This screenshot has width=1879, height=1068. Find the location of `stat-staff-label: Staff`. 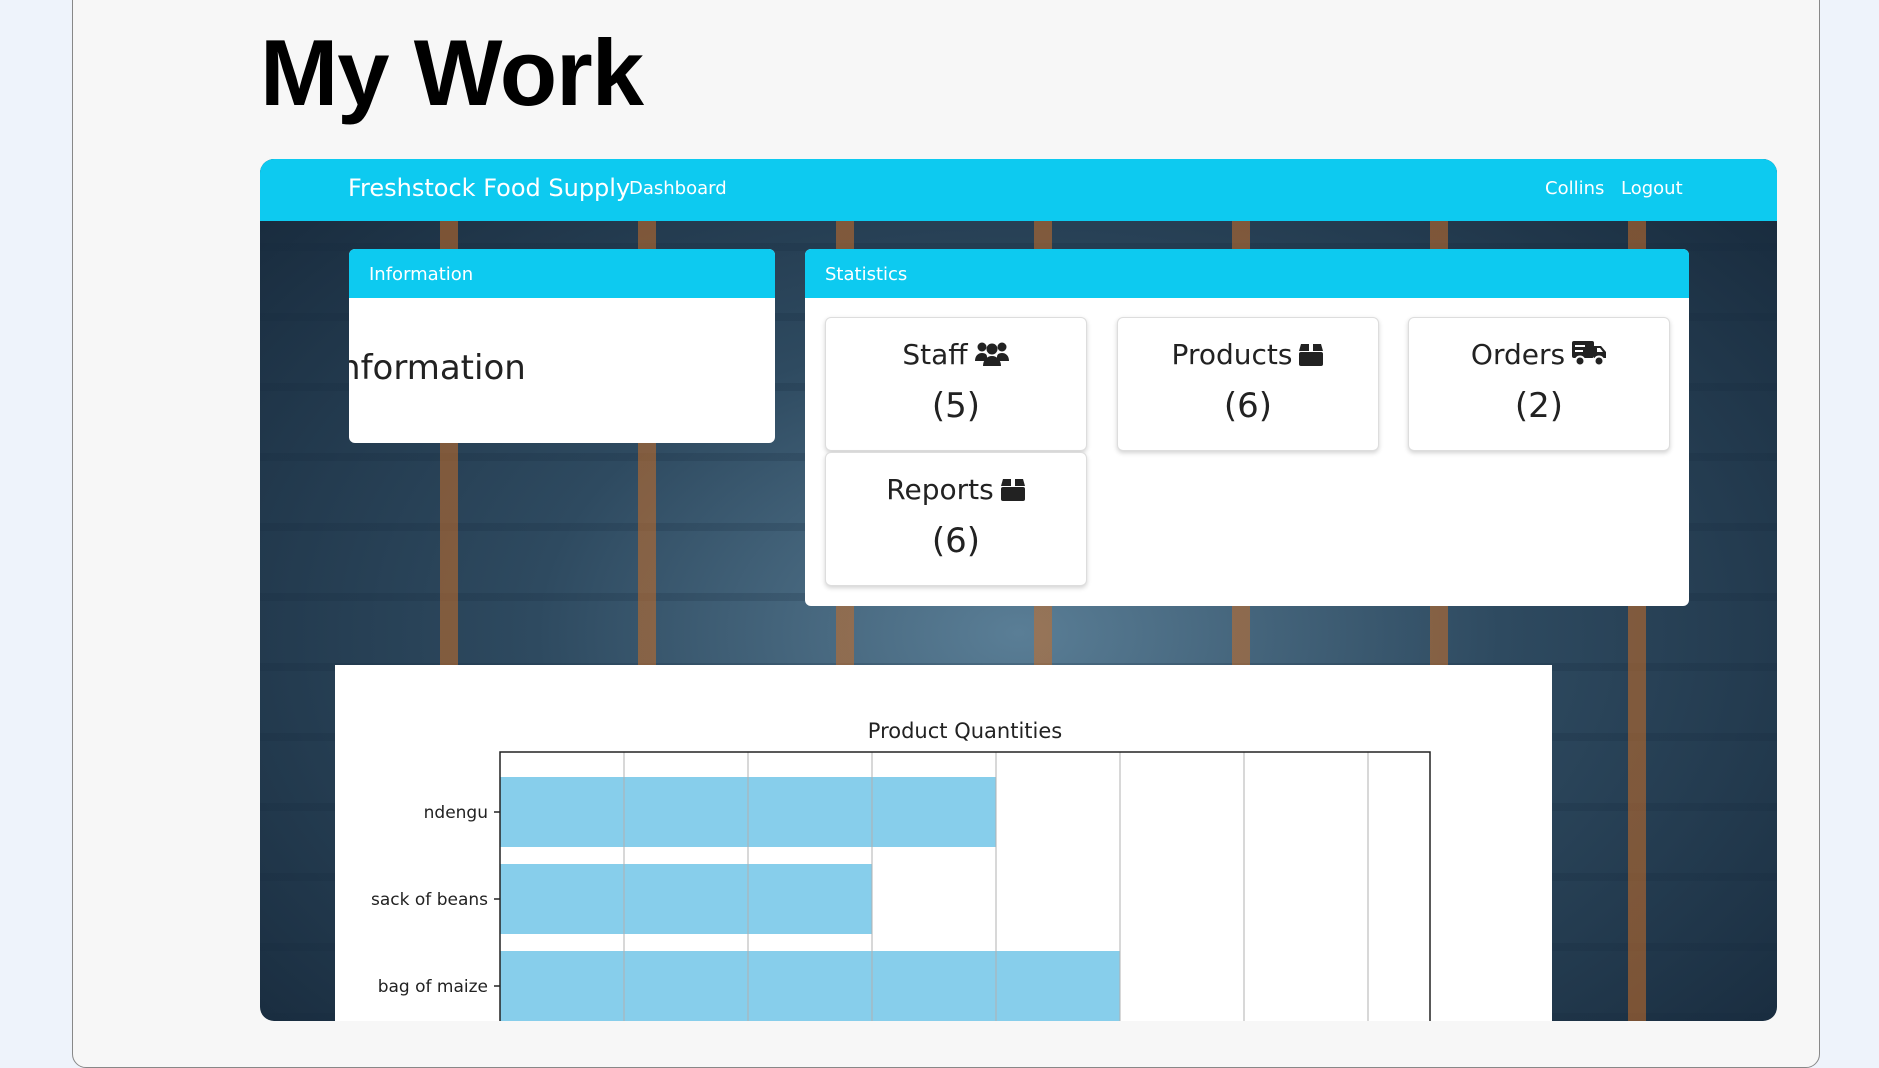

stat-staff-label: Staff is located at coordinates (935, 354).